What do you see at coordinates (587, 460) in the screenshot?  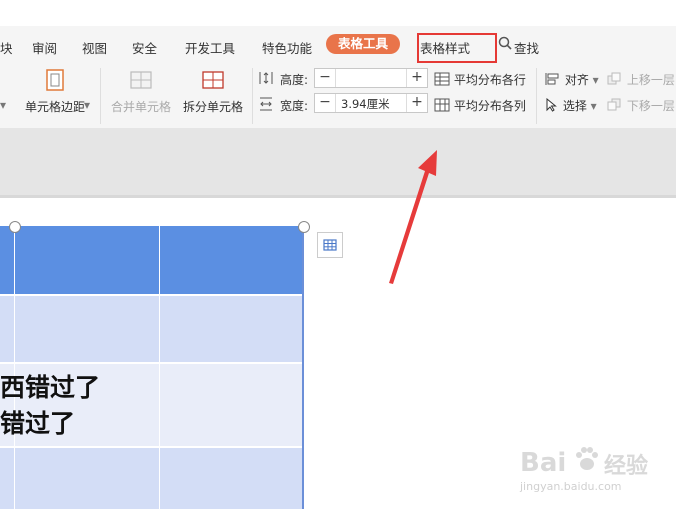 I see `paw-icon` at bounding box center [587, 460].